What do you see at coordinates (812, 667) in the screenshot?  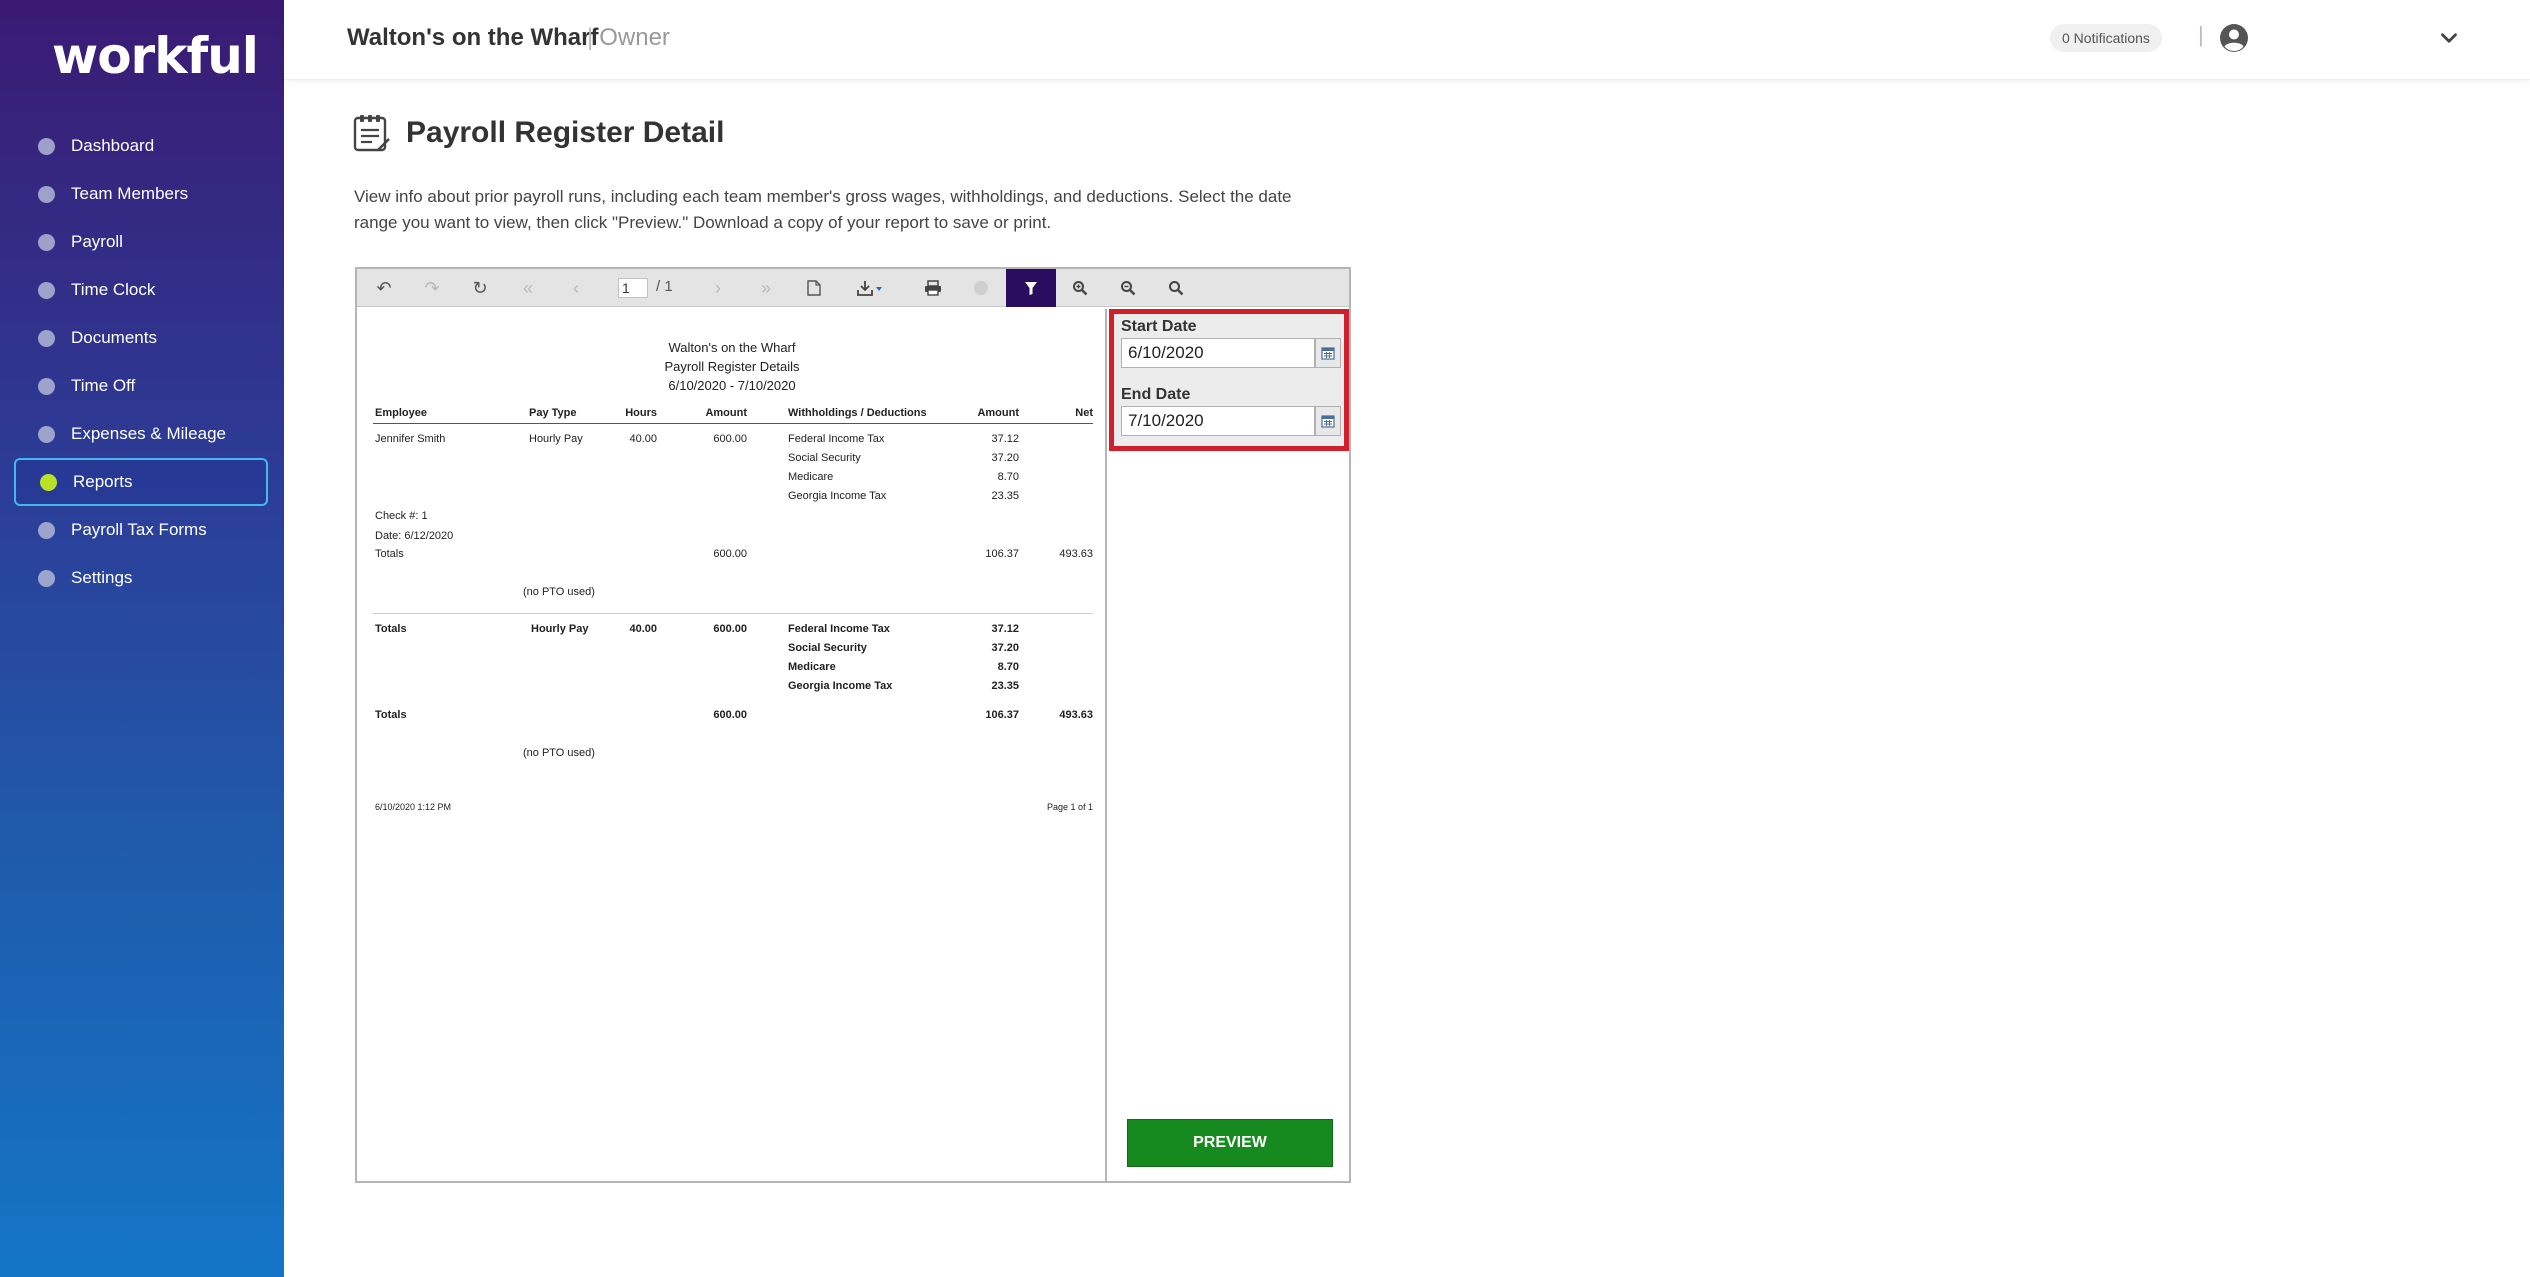 I see `grand-withholding-name: Medicare` at bounding box center [812, 667].